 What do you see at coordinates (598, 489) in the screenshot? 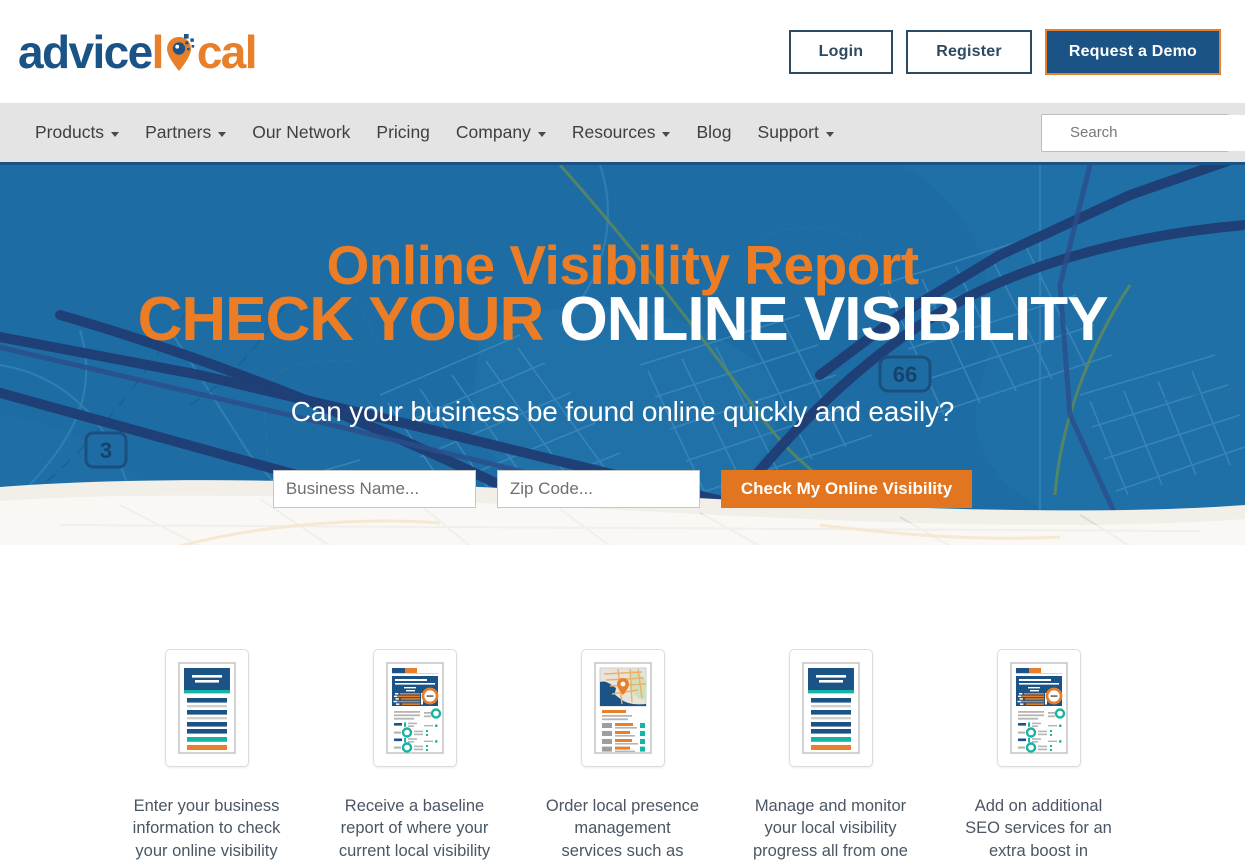
I see `zip-code-input` at bounding box center [598, 489].